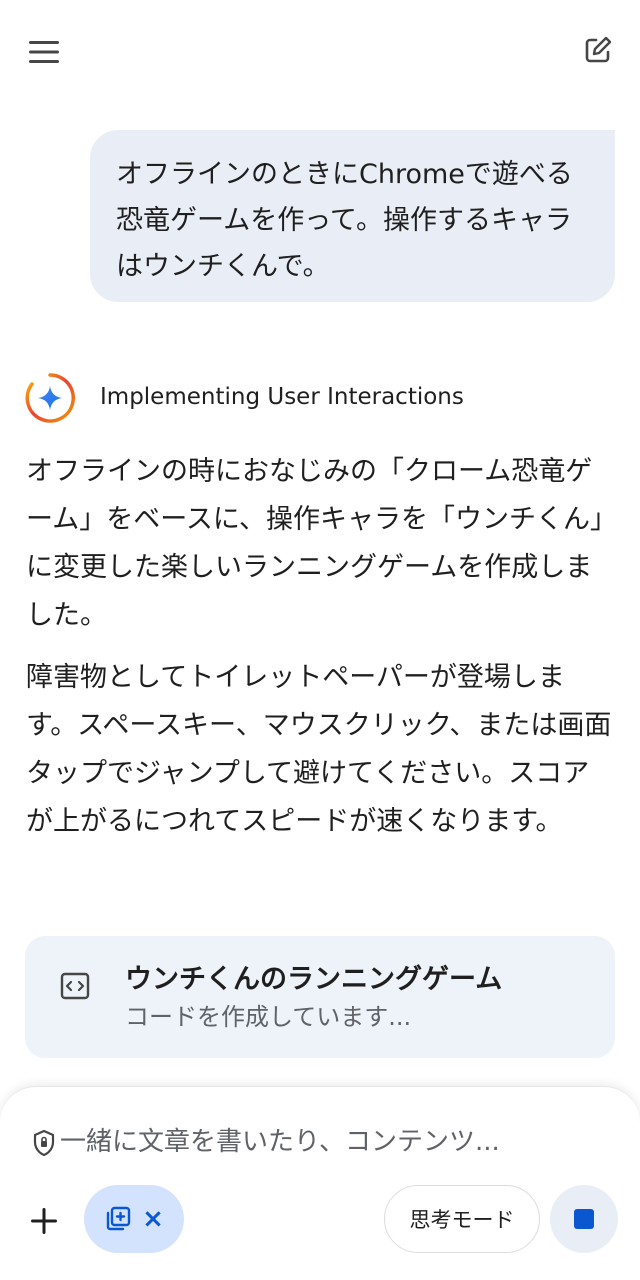  Describe the element at coordinates (134, 1219) in the screenshot. I see `canvas-tool-chip: ×` at that location.